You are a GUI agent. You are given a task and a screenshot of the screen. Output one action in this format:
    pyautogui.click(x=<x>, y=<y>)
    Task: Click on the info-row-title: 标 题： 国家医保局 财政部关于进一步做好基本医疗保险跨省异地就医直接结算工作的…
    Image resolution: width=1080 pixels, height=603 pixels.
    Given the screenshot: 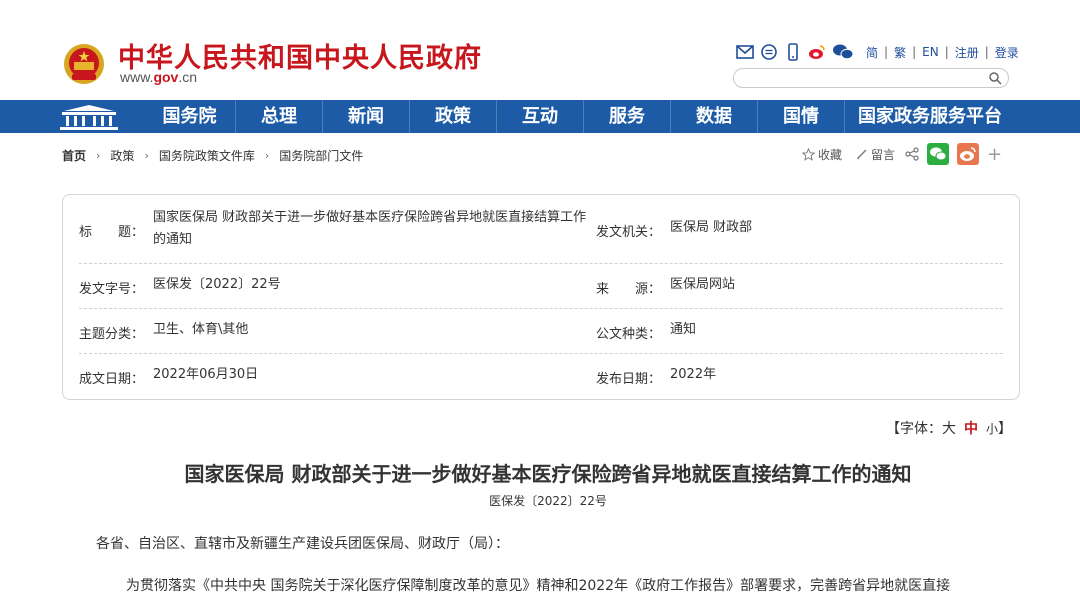 What is the action you would take?
    pyautogui.click(x=541, y=229)
    